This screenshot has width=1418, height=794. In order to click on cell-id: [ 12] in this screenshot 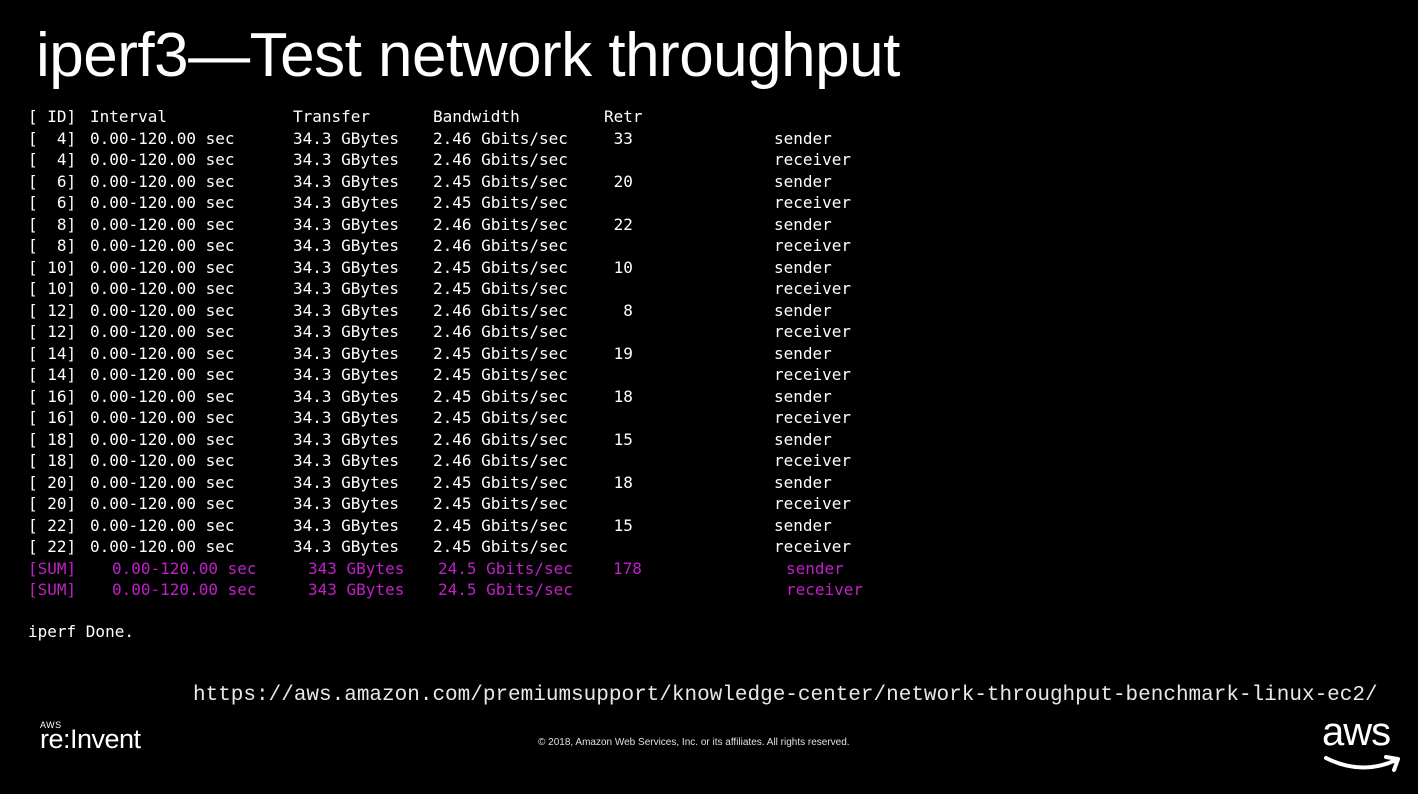, I will do `click(52, 331)`.